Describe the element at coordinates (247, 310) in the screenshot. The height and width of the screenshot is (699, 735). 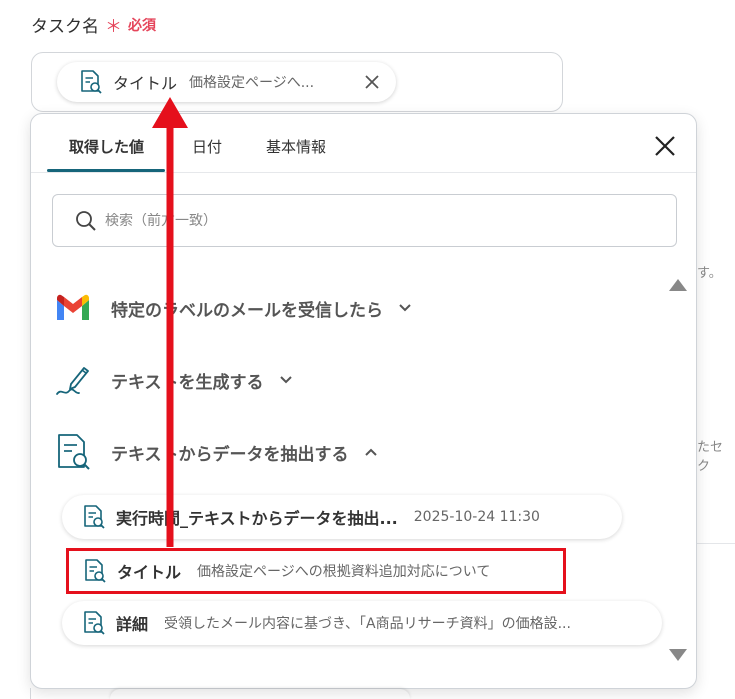
I see `section-label: 特定のラベルのメールを受信したら` at that location.